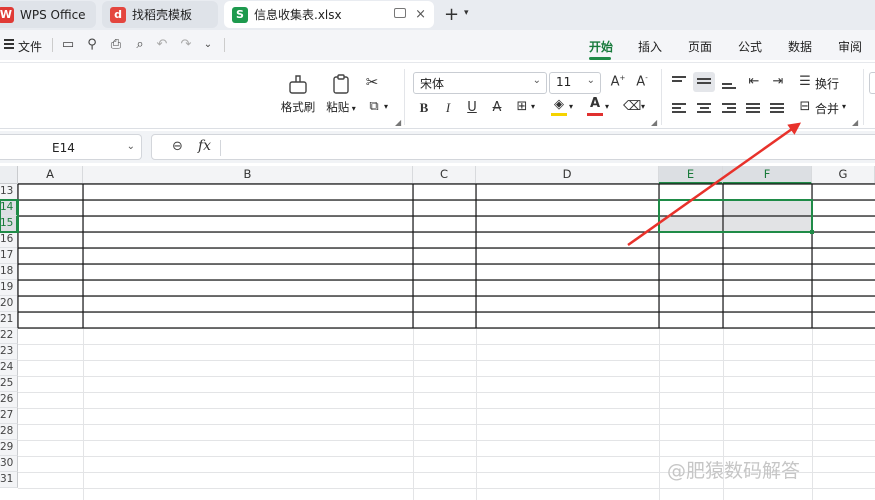  I want to click on column-header-c: C, so click(444, 175).